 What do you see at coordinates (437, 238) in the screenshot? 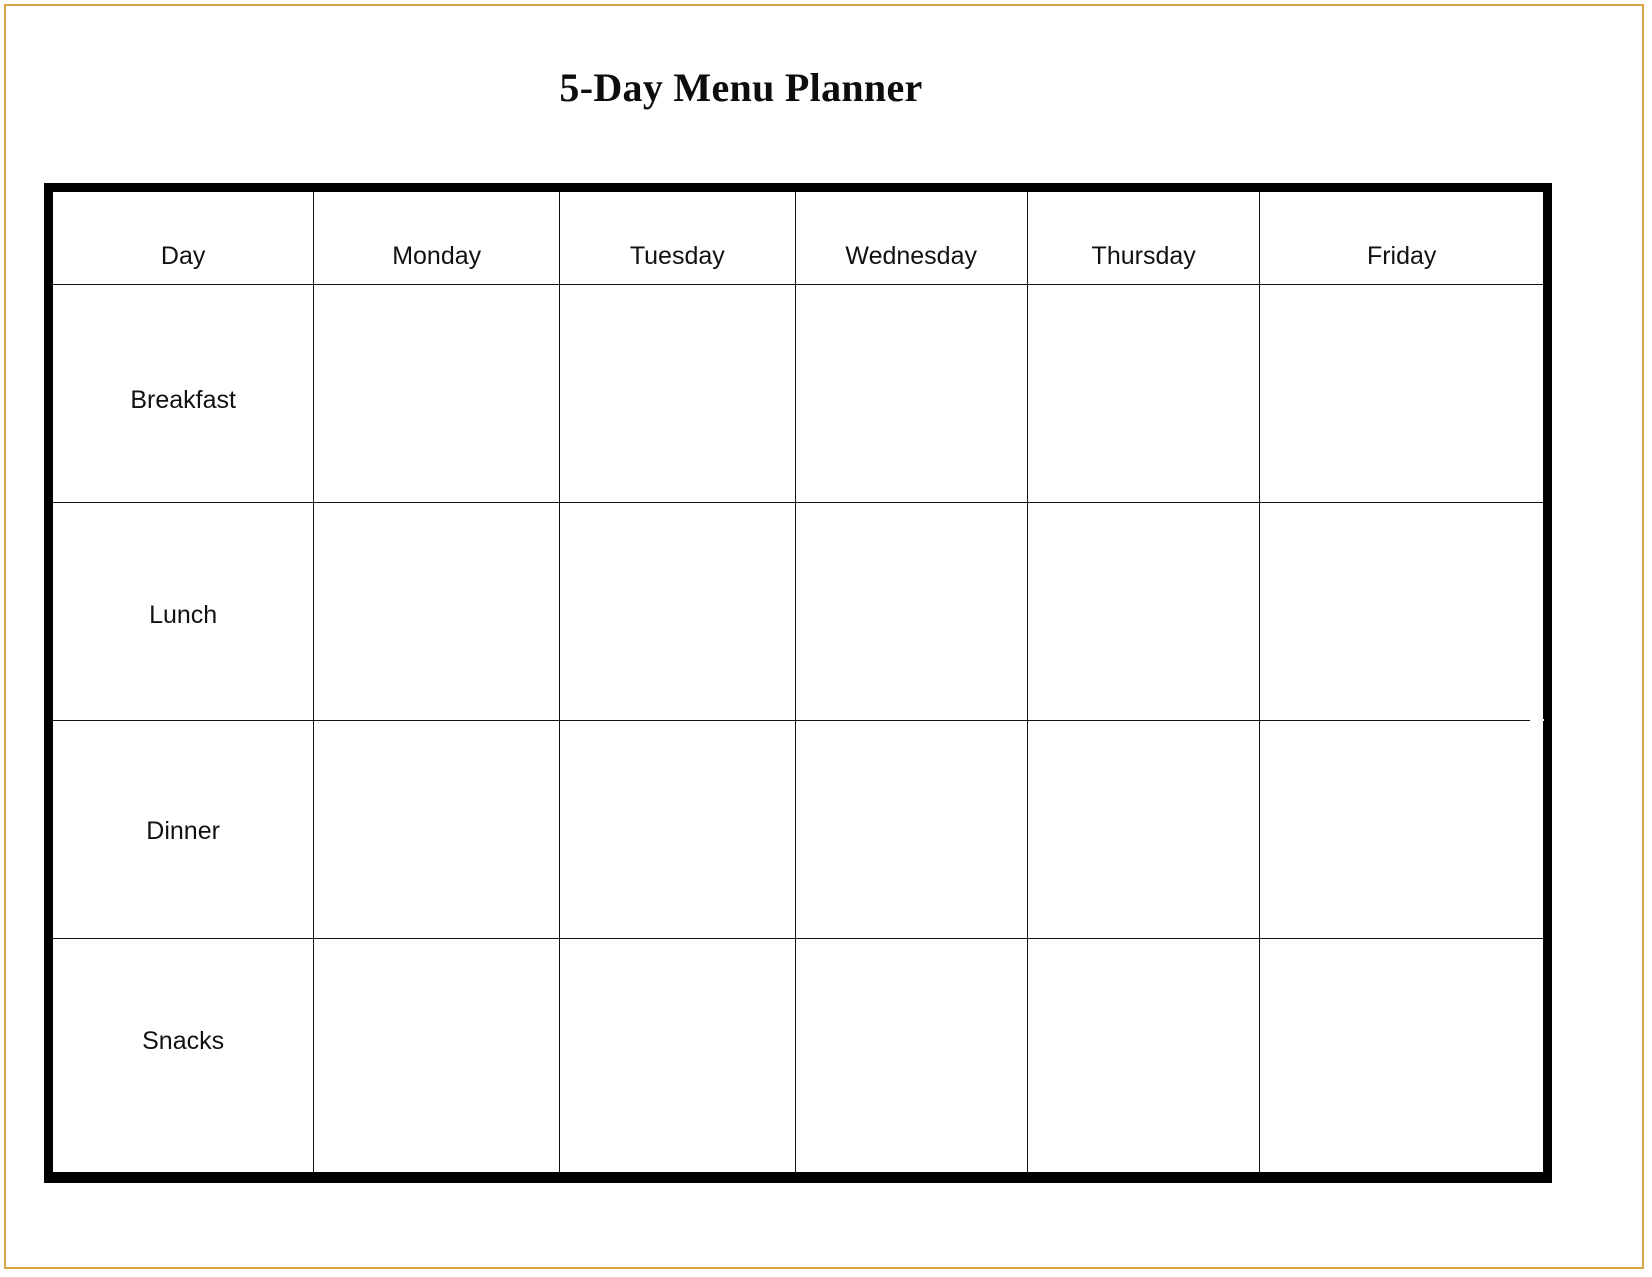
I see `column-header-monday: Monday` at bounding box center [437, 238].